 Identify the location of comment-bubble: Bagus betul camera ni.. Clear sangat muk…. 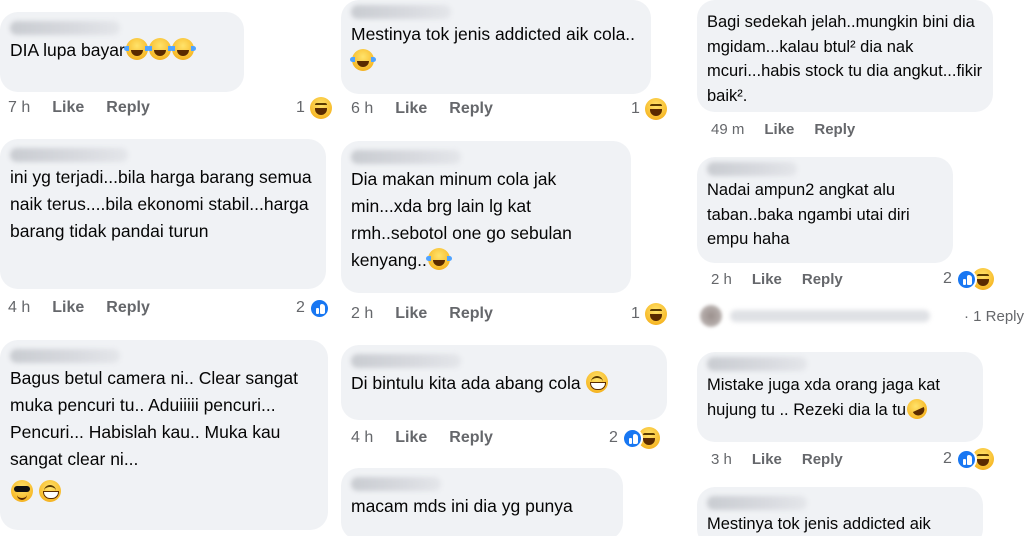
(164, 435).